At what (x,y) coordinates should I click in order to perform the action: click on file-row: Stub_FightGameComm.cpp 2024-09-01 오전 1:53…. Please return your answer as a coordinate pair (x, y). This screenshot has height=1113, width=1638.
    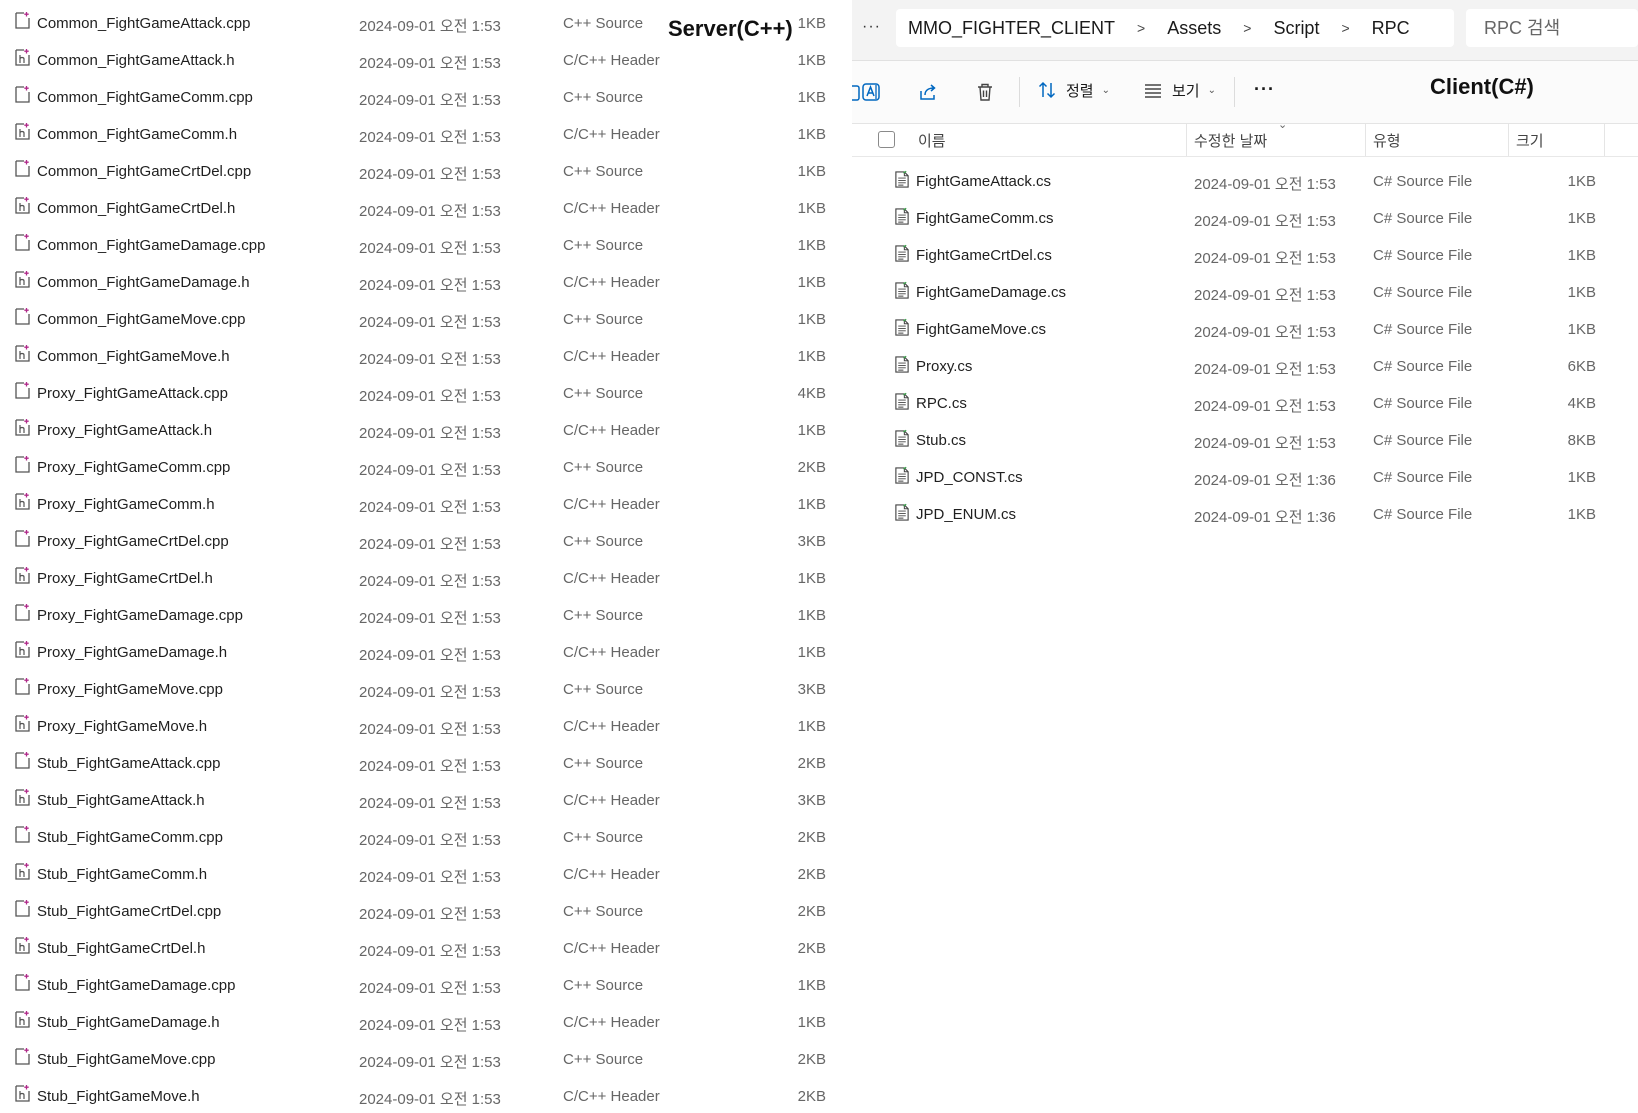
    Looking at the image, I should click on (425, 838).